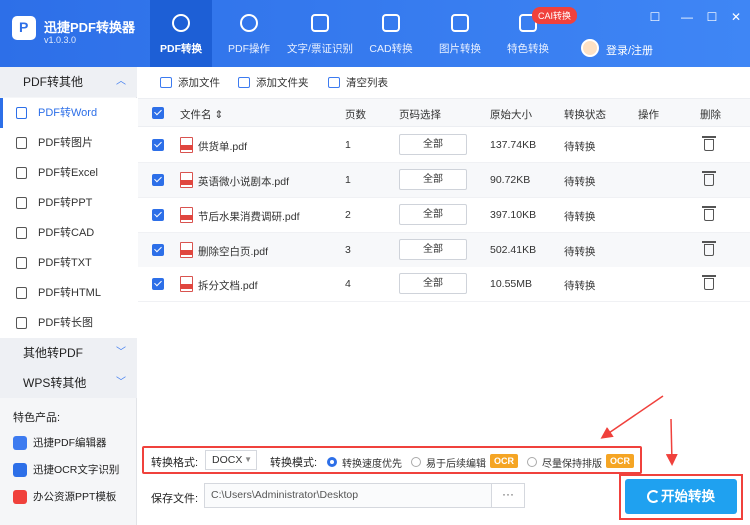 This screenshot has width=750, height=525. I want to click on sidebar-item-pdf-to-cad: PDF转CAD, so click(68, 233).